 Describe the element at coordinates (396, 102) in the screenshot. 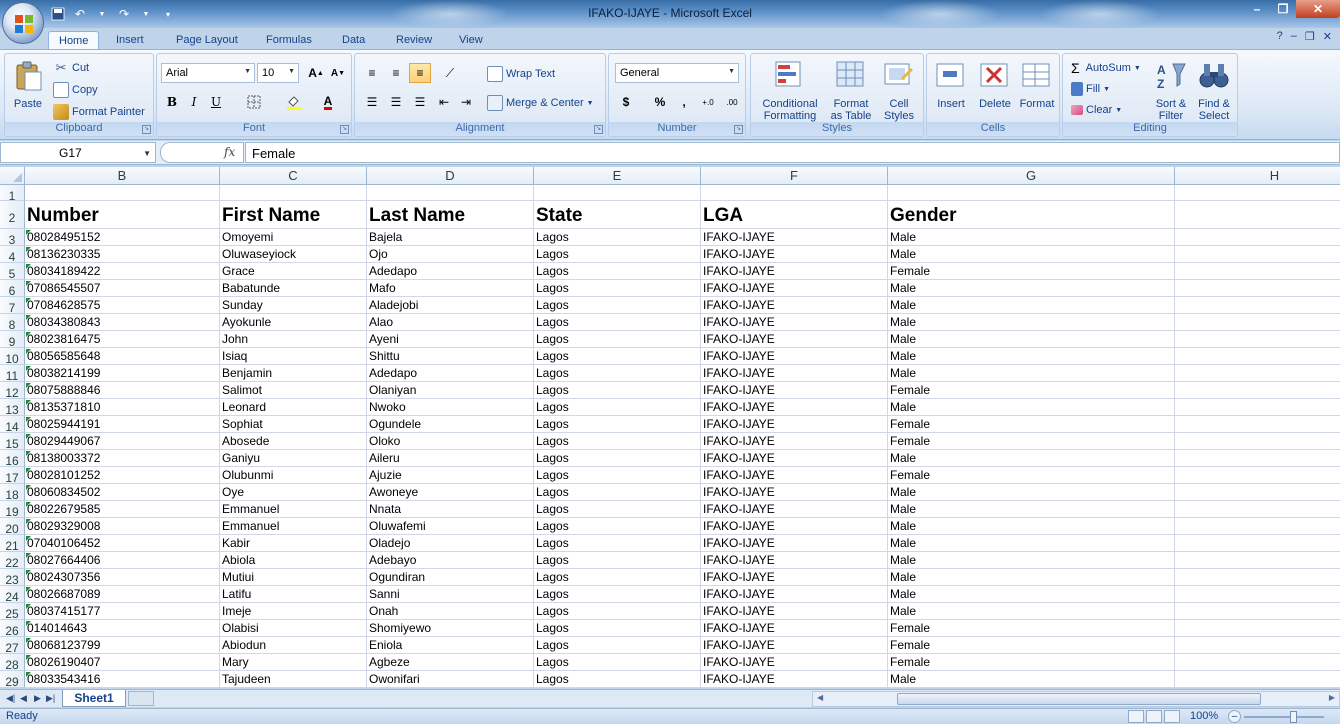

I see `align-center-icon: ☰` at that location.